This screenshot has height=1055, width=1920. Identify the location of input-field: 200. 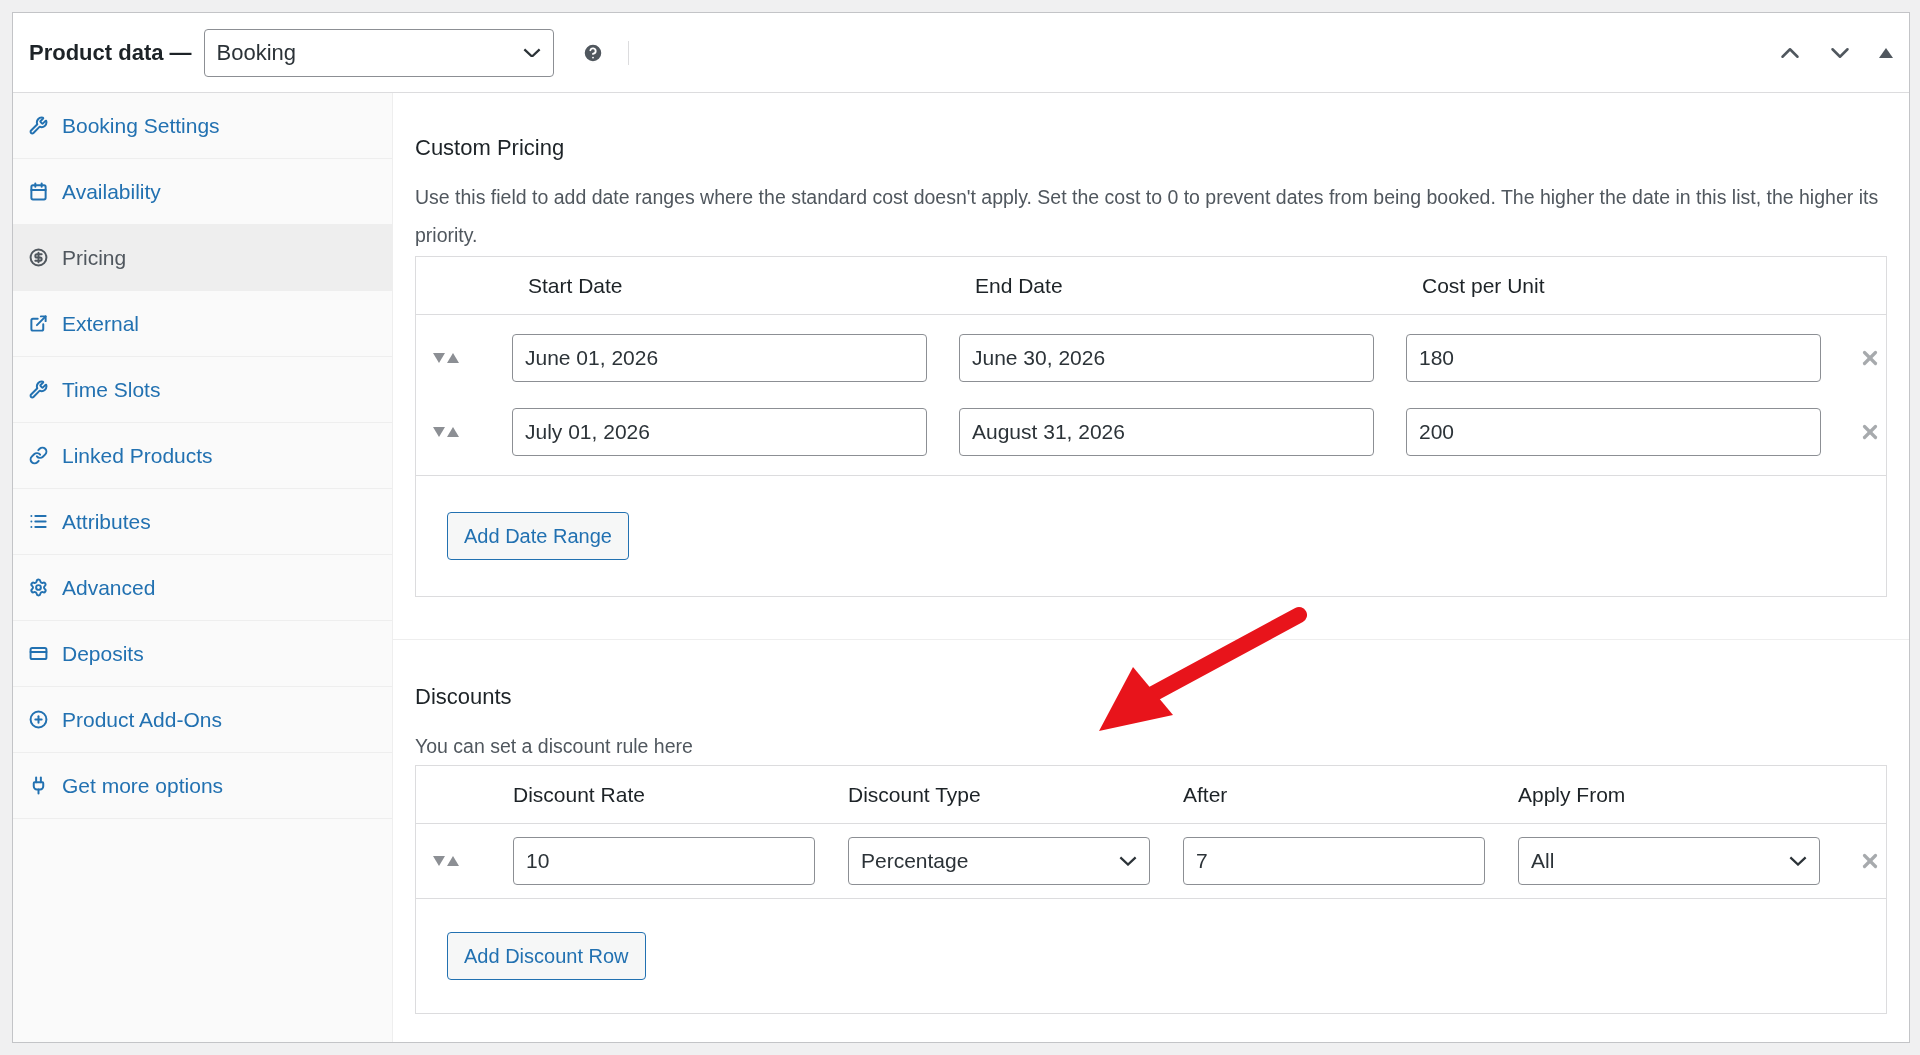
(1613, 432).